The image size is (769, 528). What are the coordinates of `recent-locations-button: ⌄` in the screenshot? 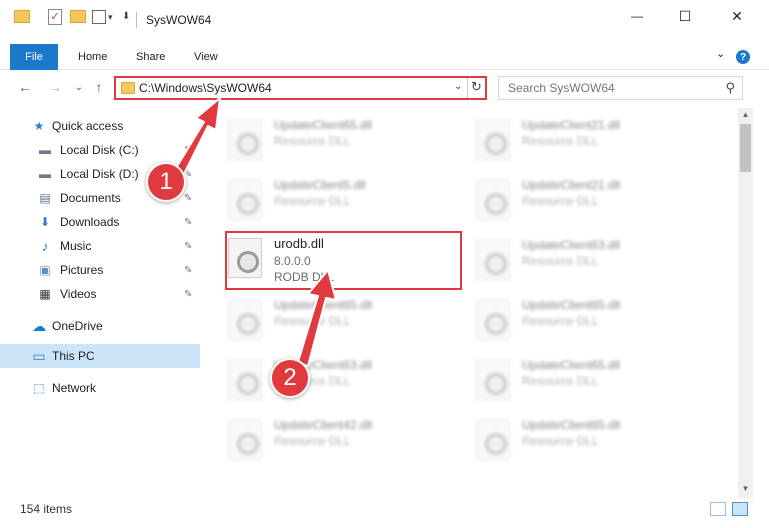 It's located at (79, 87).